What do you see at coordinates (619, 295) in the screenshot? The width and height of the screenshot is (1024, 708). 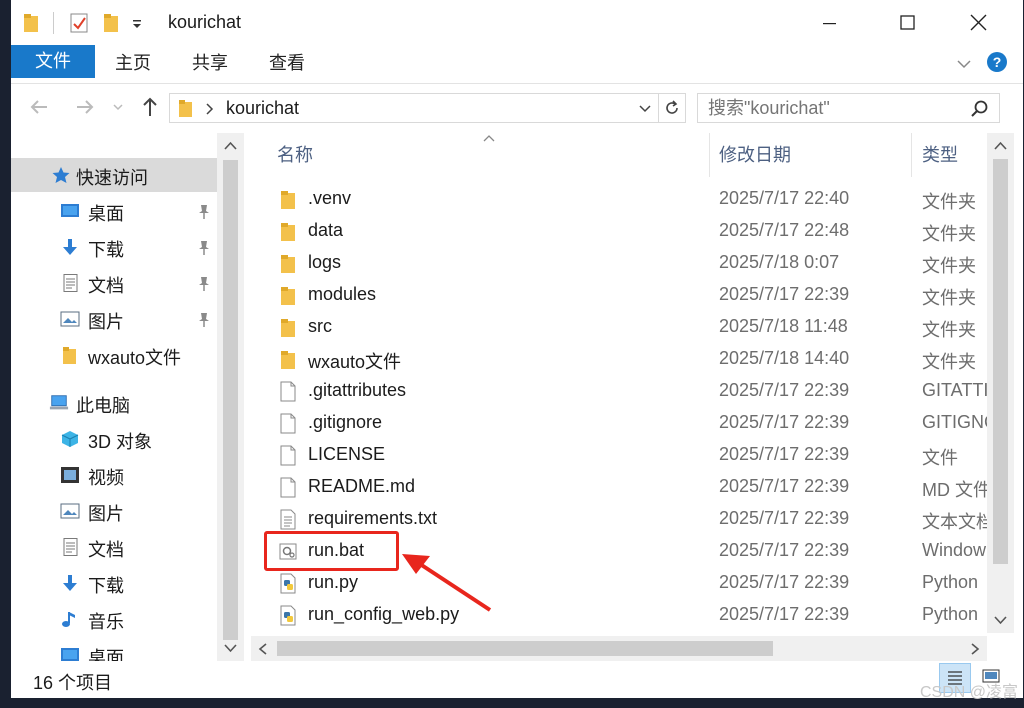 I see `file-row: modules 2025/7/17 22:39 文件夹` at bounding box center [619, 295].